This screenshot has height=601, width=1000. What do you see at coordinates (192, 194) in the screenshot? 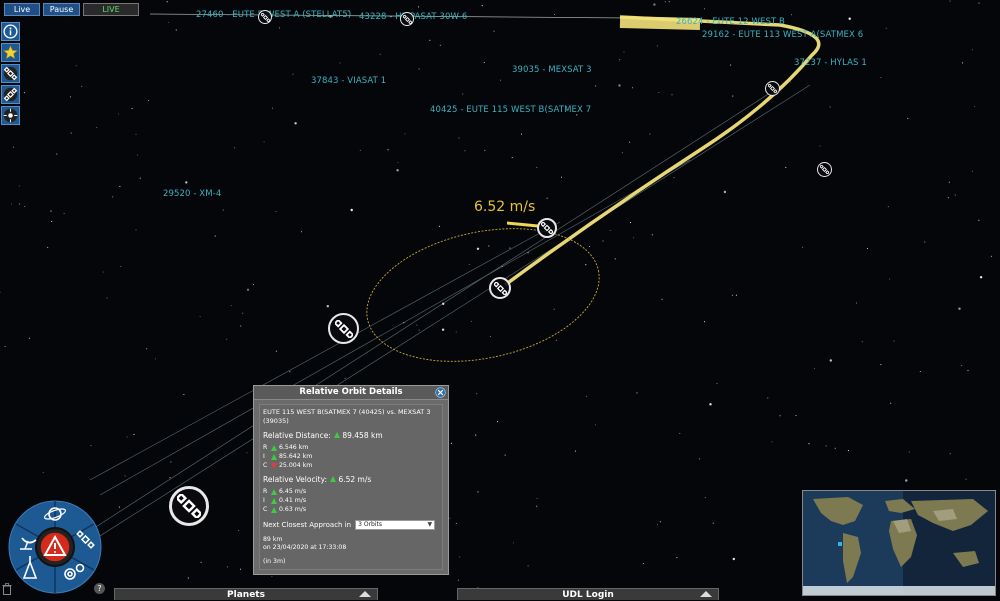
I see `sat-label-29520: 29520 - XM-4` at bounding box center [192, 194].